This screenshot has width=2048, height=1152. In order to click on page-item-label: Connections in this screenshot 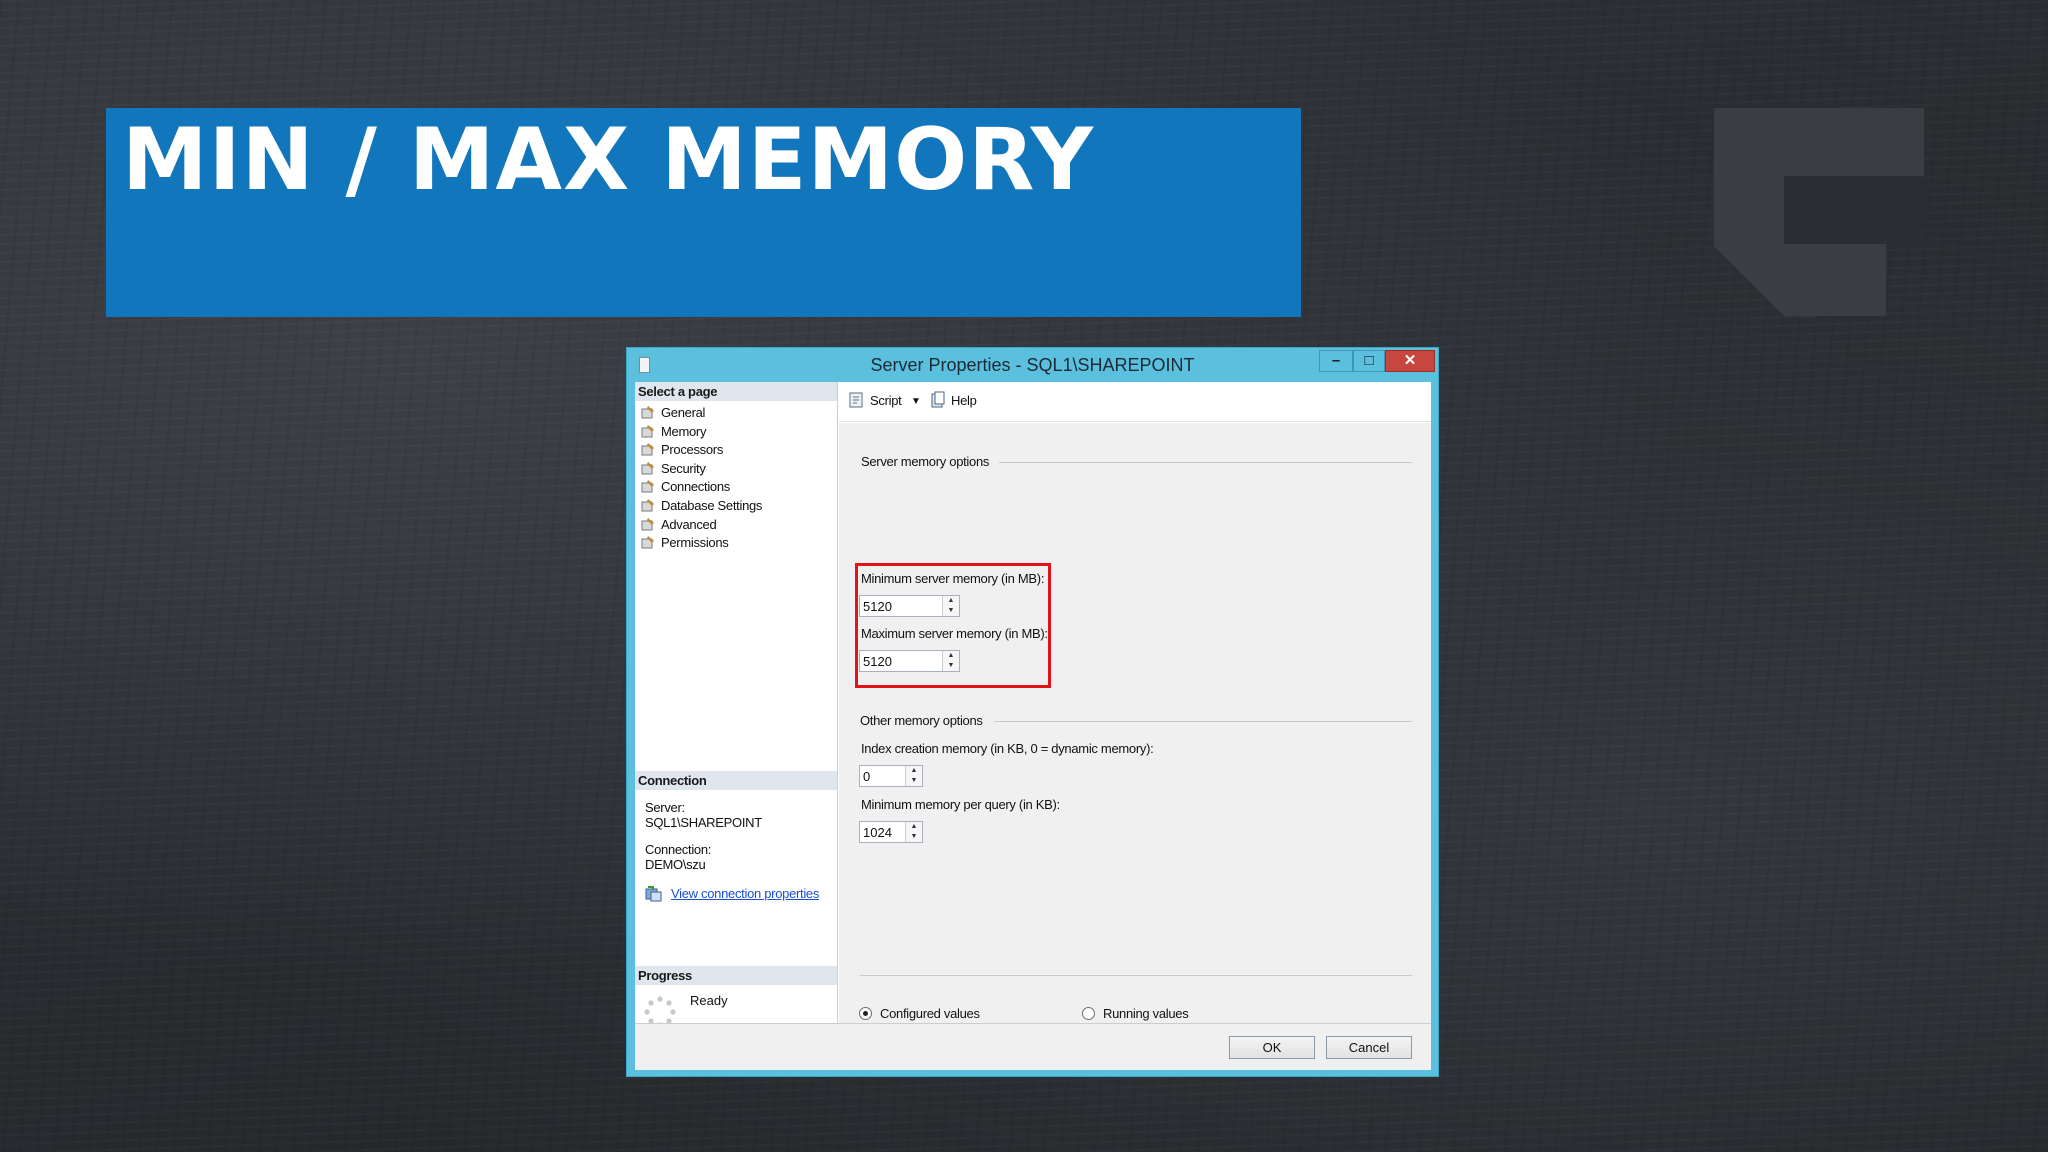, I will do `click(695, 487)`.